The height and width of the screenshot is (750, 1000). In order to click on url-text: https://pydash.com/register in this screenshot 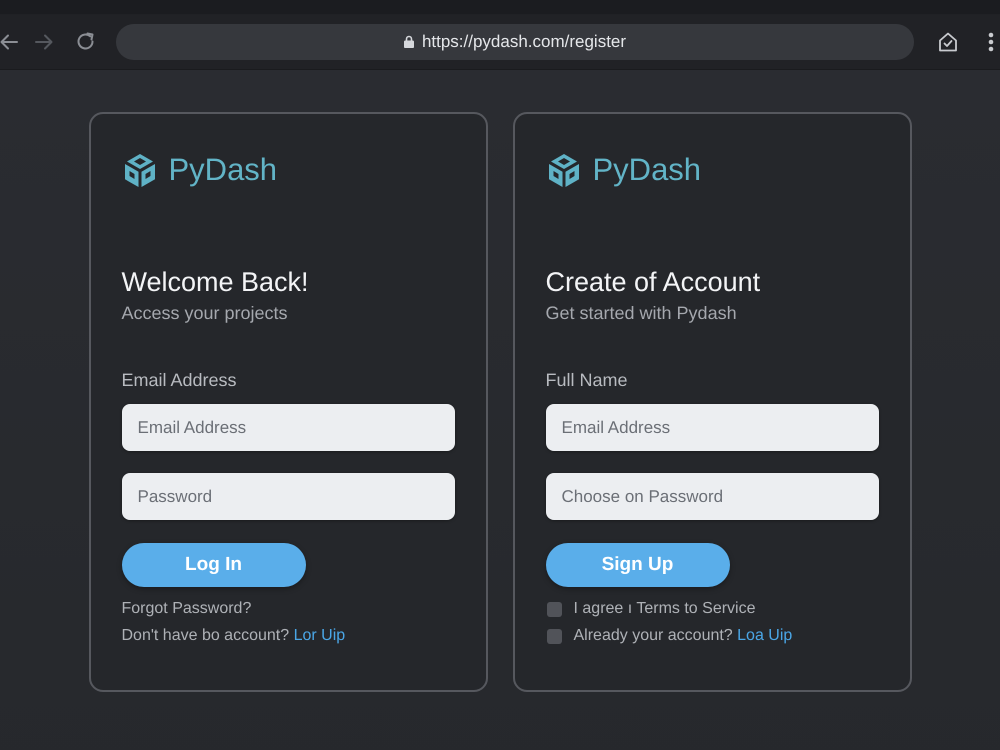, I will do `click(524, 42)`.